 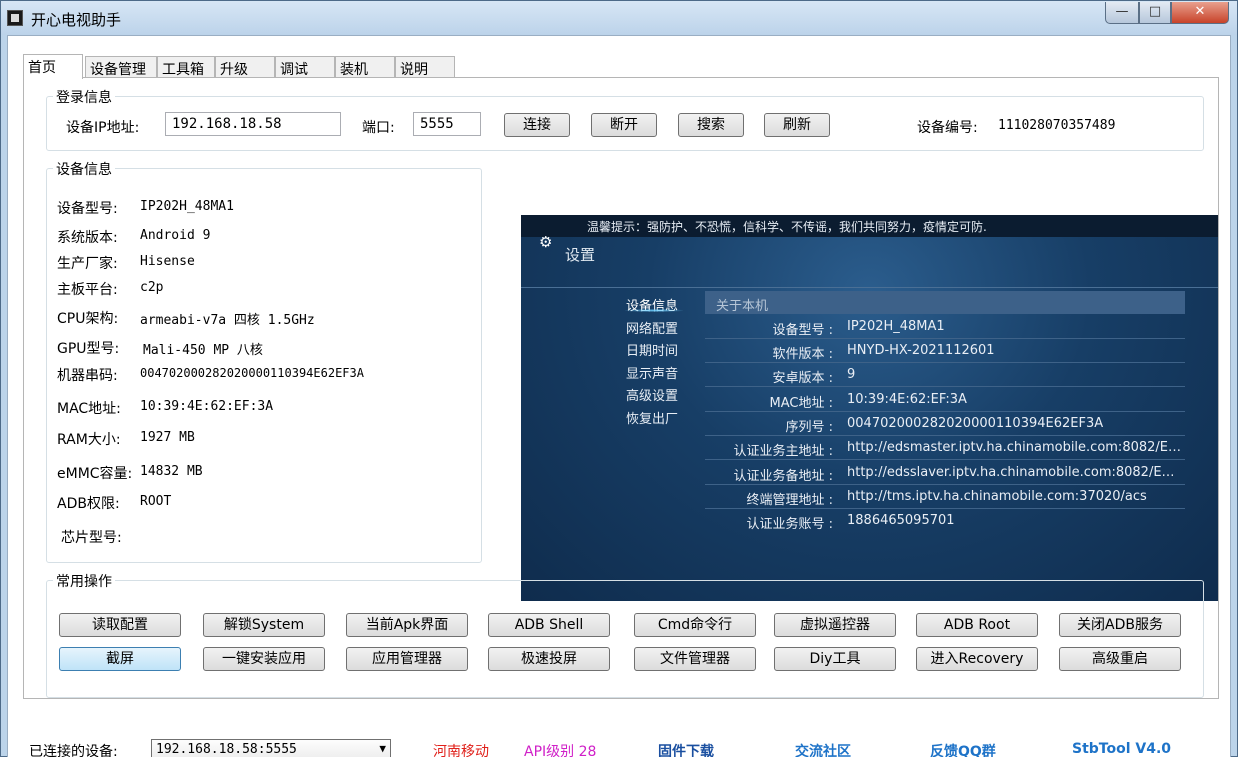 I want to click on tv-settings-title: 设置, so click(x=580, y=255).